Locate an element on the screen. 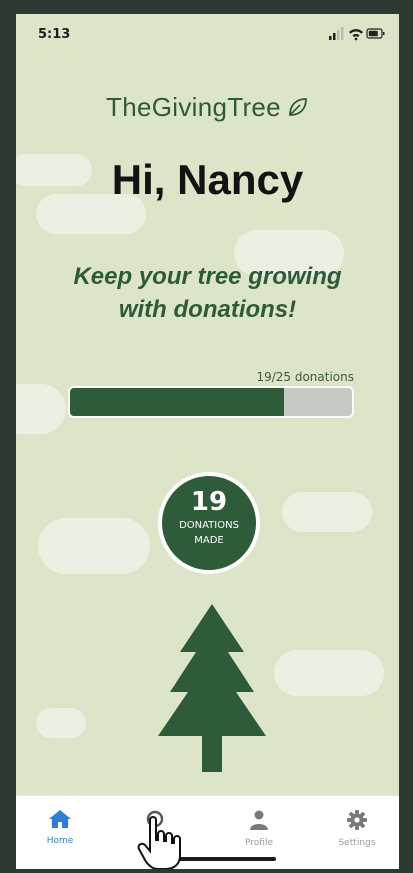  tagline-line-1: Keep your tree growing is located at coordinates (207, 276).